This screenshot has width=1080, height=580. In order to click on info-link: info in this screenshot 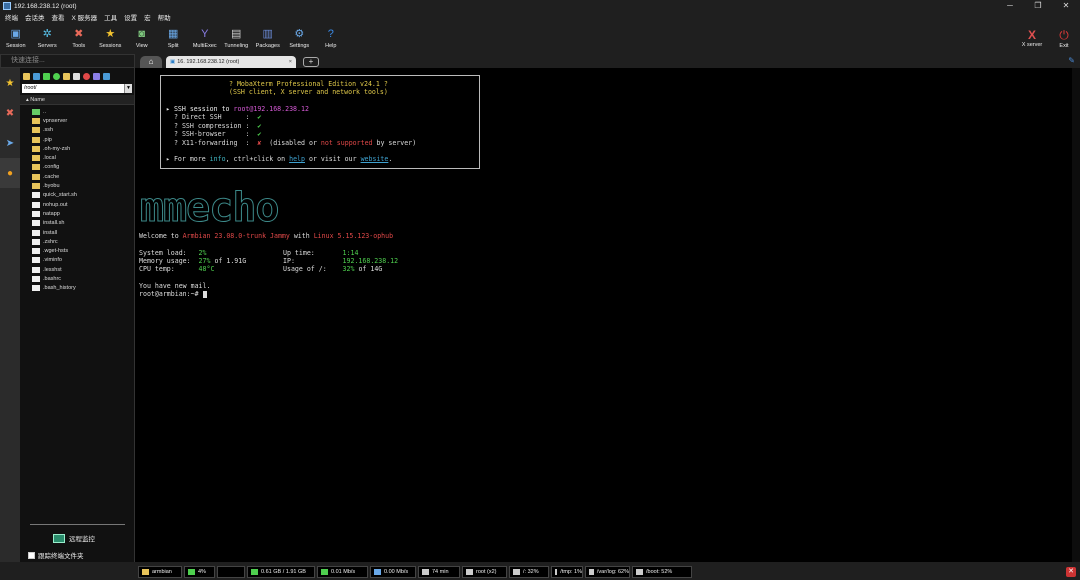, I will do `click(218, 159)`.